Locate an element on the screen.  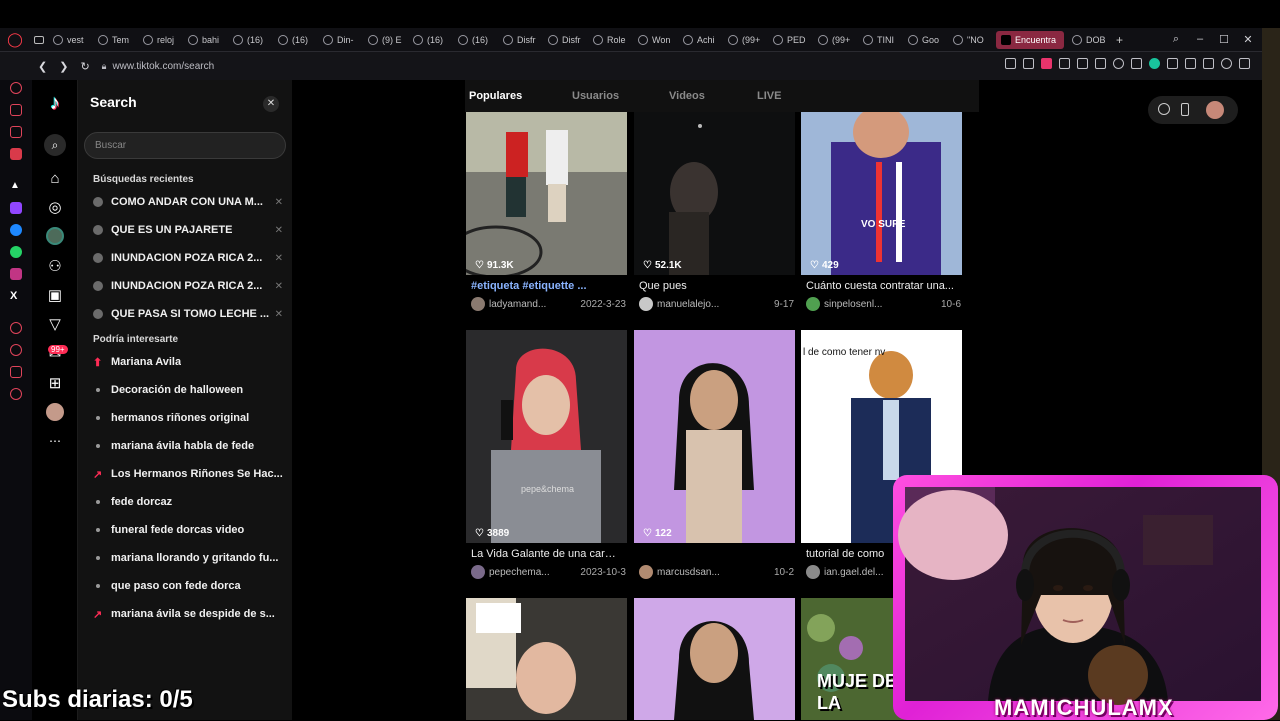
browser-tab: reloj is located at coordinates (160, 40).